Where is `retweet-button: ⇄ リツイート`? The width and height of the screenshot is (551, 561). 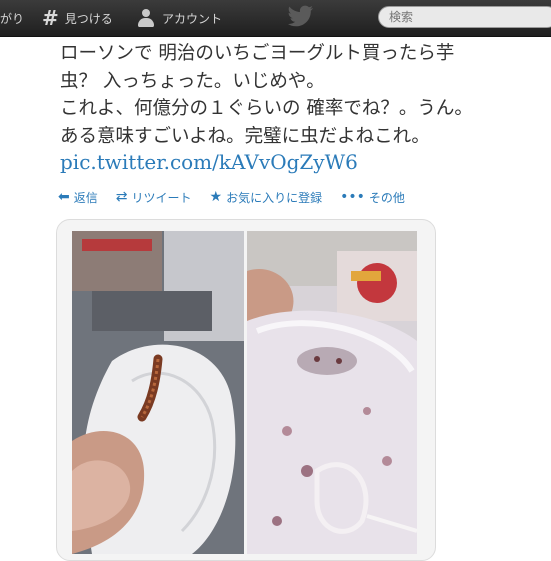 retweet-button: ⇄ リツイート is located at coordinates (154, 197).